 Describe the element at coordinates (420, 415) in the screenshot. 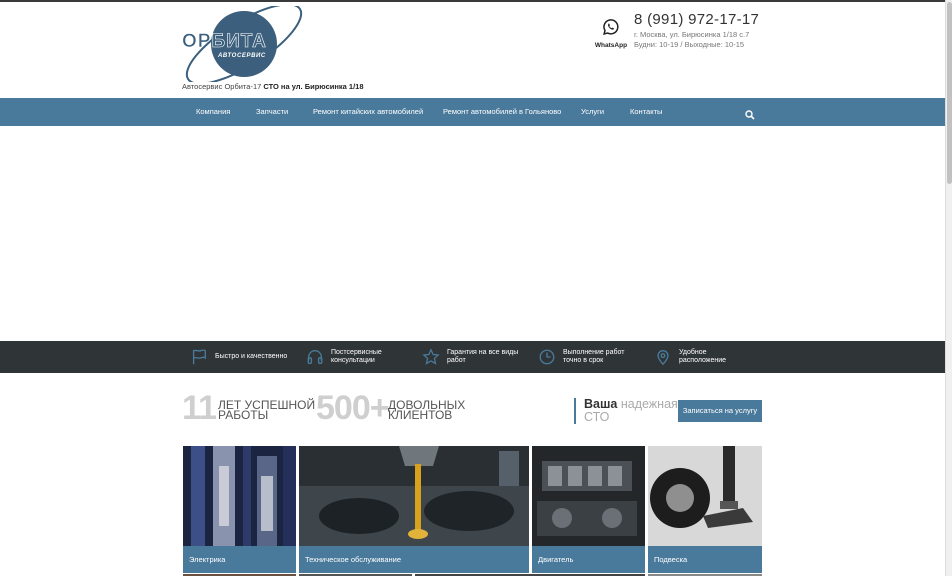

I see `stat-clients-line2: клиентов` at that location.